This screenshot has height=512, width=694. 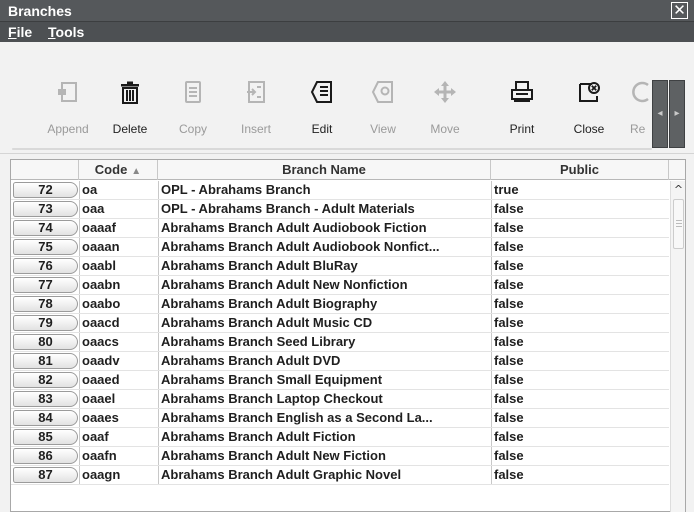 What do you see at coordinates (68, 111) in the screenshot?
I see `append-button: Append` at bounding box center [68, 111].